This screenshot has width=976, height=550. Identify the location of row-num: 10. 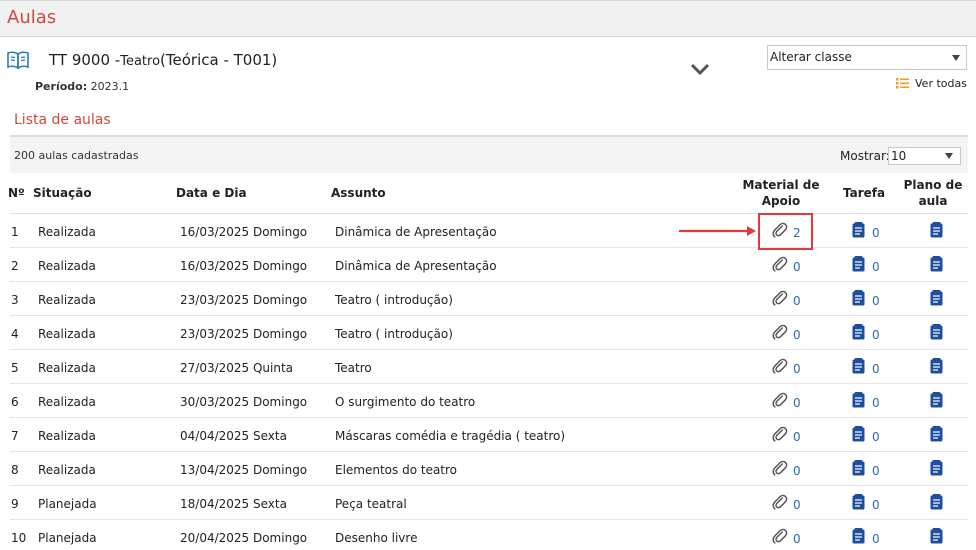
(19, 538).